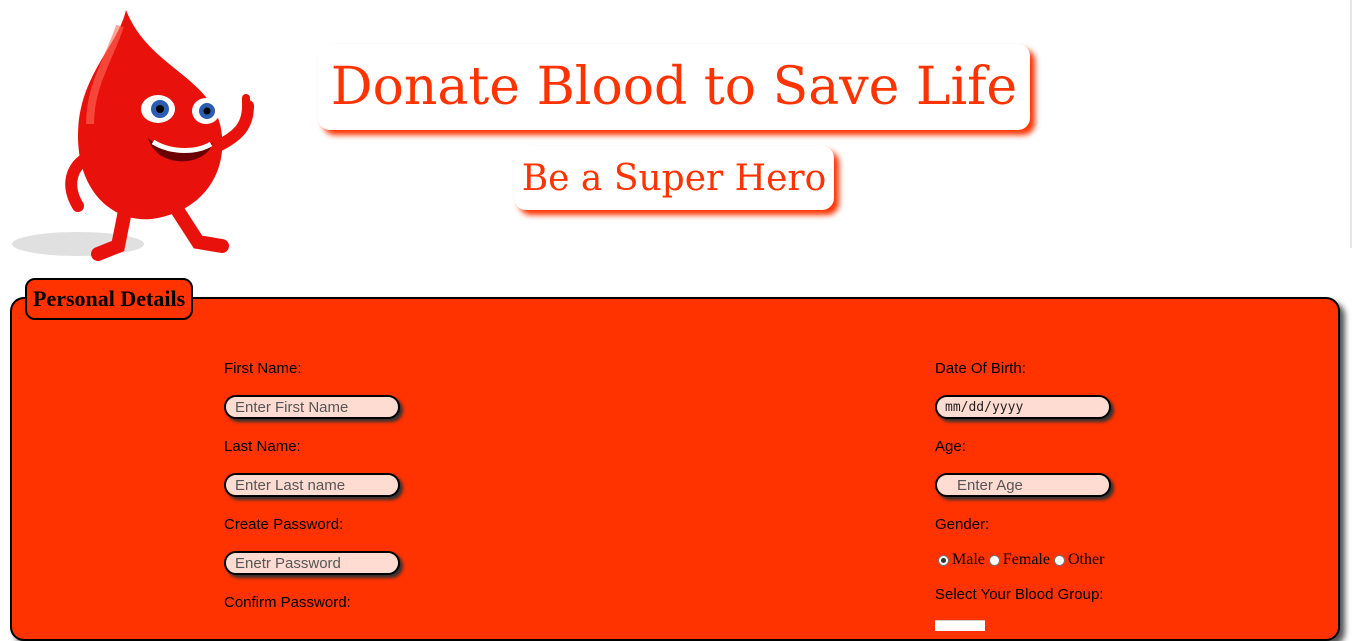  Describe the element at coordinates (312, 407) in the screenshot. I see `first-name-input` at that location.